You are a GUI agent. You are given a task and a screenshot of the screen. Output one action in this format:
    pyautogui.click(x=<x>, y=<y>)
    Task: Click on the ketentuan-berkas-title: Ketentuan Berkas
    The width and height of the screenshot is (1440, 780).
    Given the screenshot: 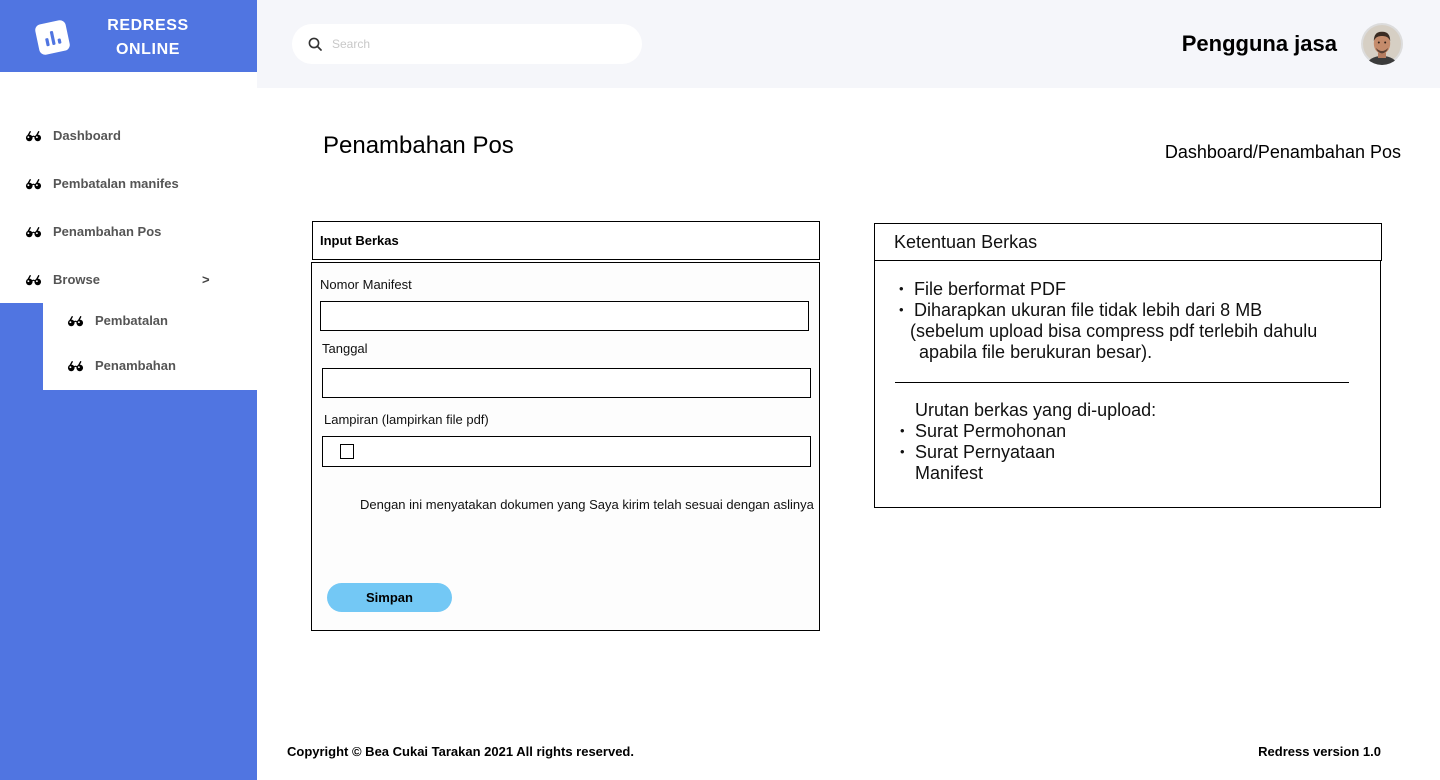 What is the action you would take?
    pyautogui.click(x=966, y=242)
    